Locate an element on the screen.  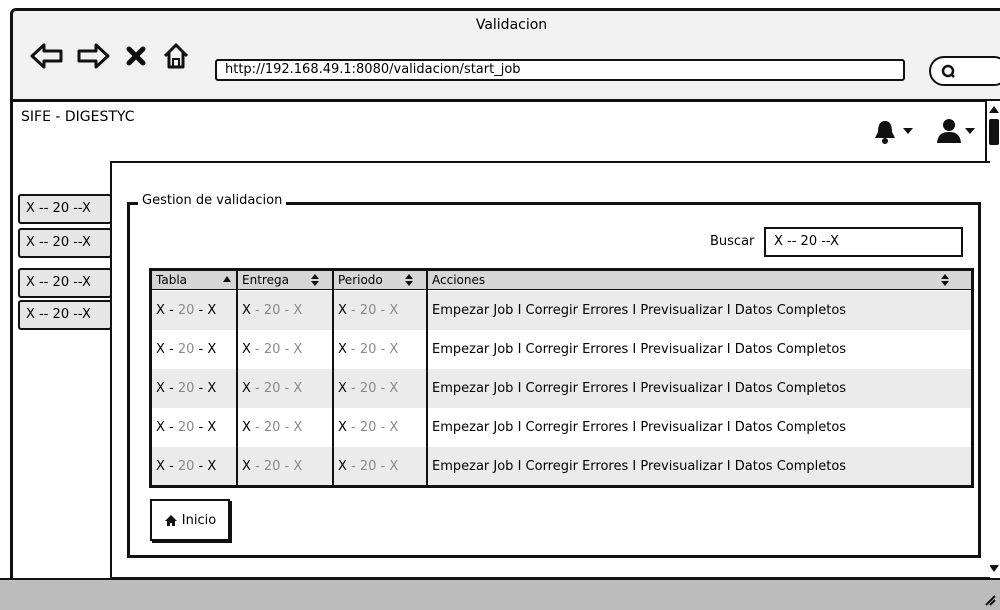
sort-ascending-icon is located at coordinates (227, 279).